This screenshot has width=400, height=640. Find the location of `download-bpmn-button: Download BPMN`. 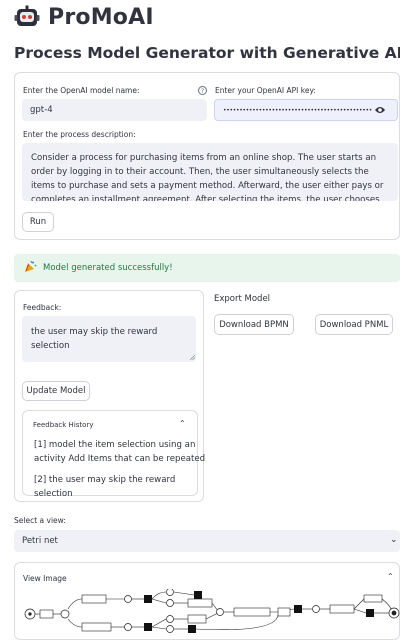

download-bpmn-button: Download BPMN is located at coordinates (254, 324).